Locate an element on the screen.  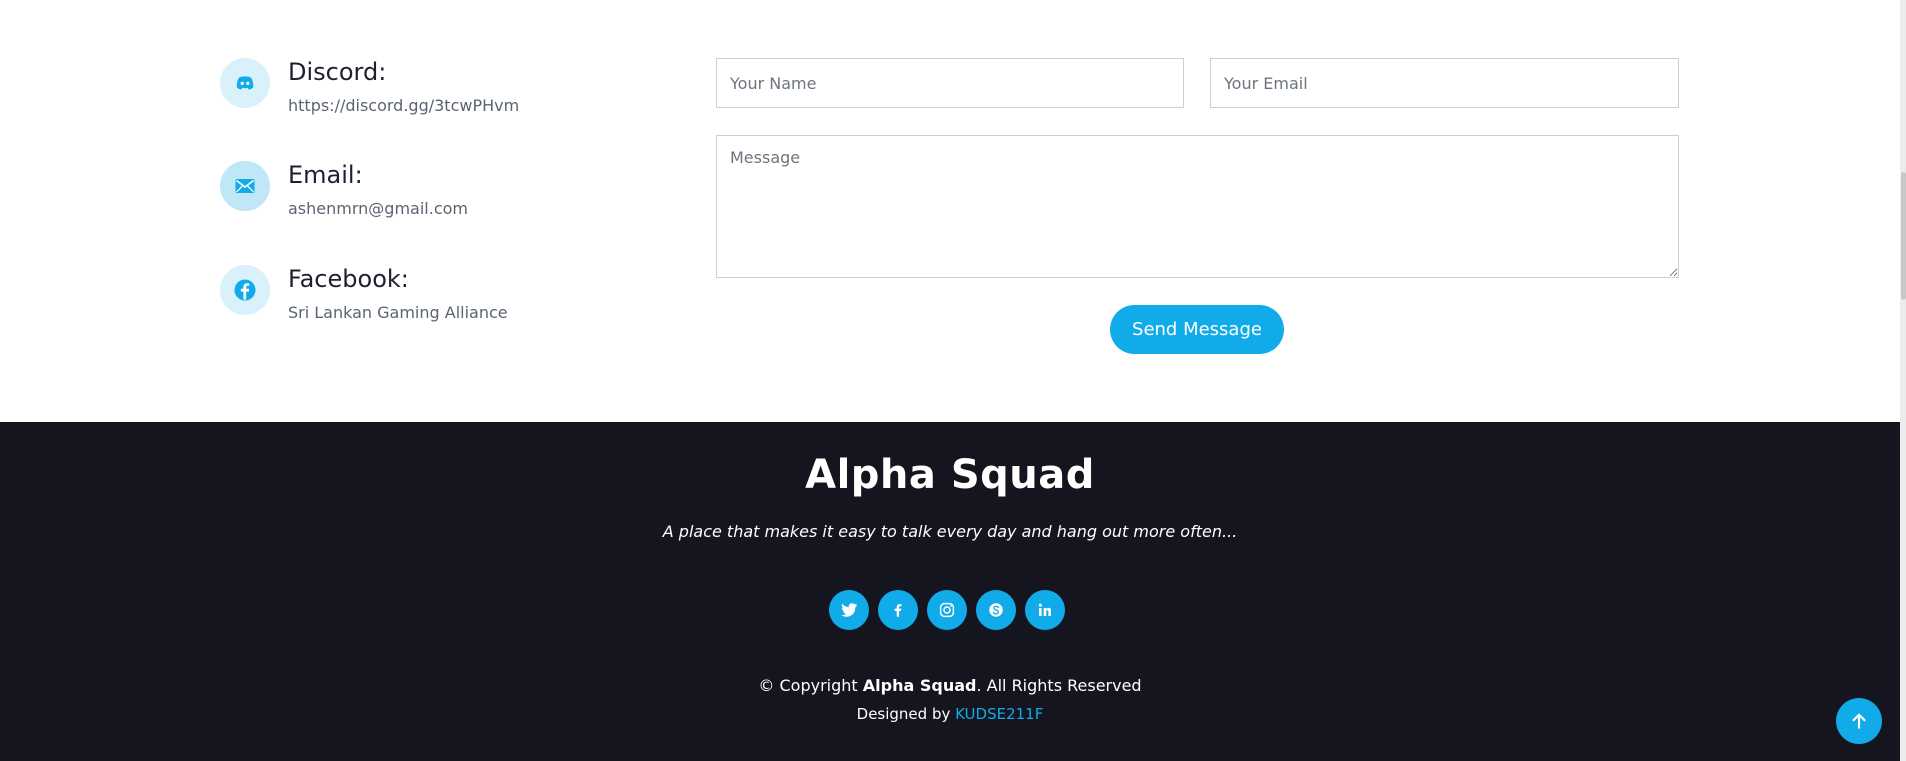
contact-item-text: https://discord.gg/3tcwPHvm is located at coordinates (404, 105).